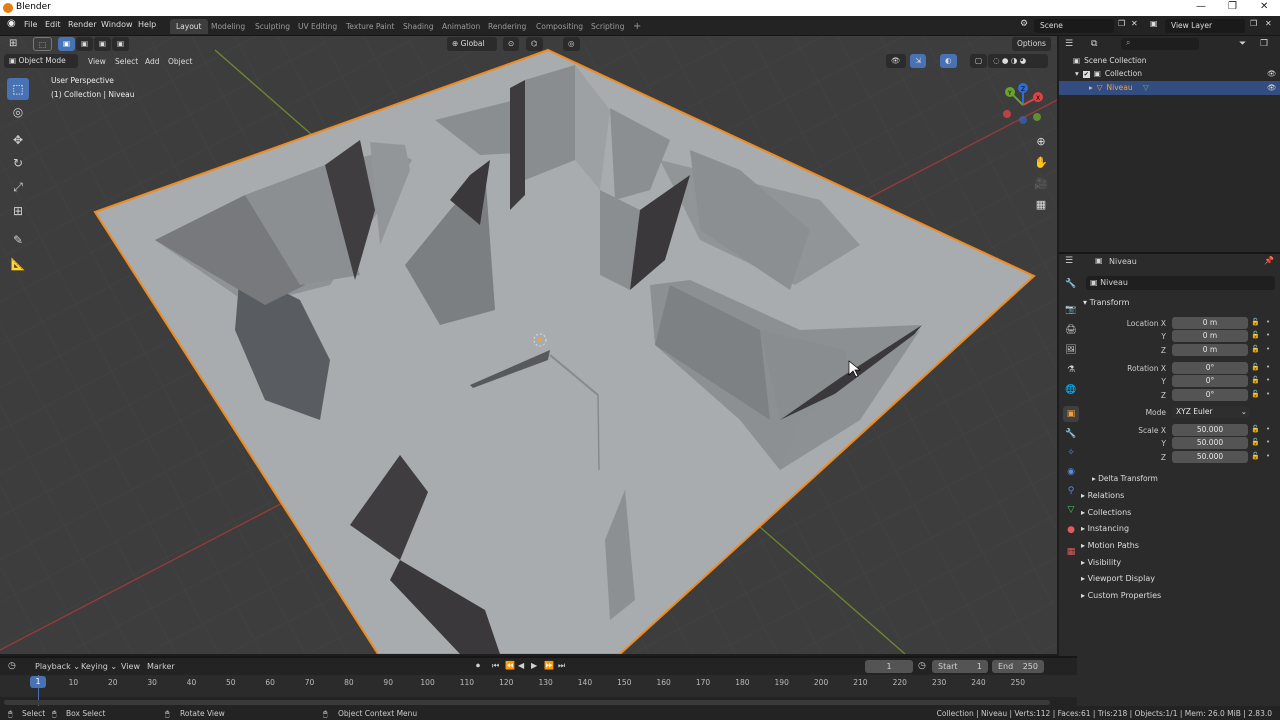 The height and width of the screenshot is (720, 1280). What do you see at coordinates (1101, 562) in the screenshot?
I see `section-visibility: ▸ Visibility` at bounding box center [1101, 562].